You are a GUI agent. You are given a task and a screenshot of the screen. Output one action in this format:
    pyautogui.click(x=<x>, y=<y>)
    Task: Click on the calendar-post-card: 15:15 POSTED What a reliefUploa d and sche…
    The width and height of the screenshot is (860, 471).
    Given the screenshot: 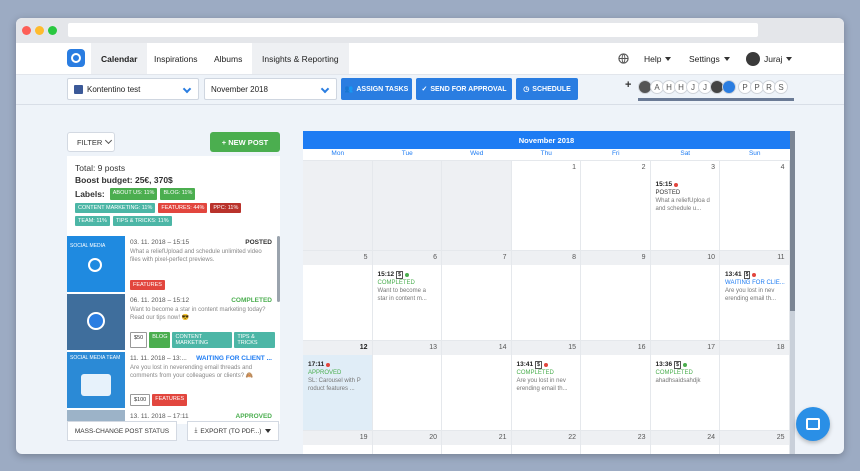 What is the action you would take?
    pyautogui.click(x=686, y=197)
    